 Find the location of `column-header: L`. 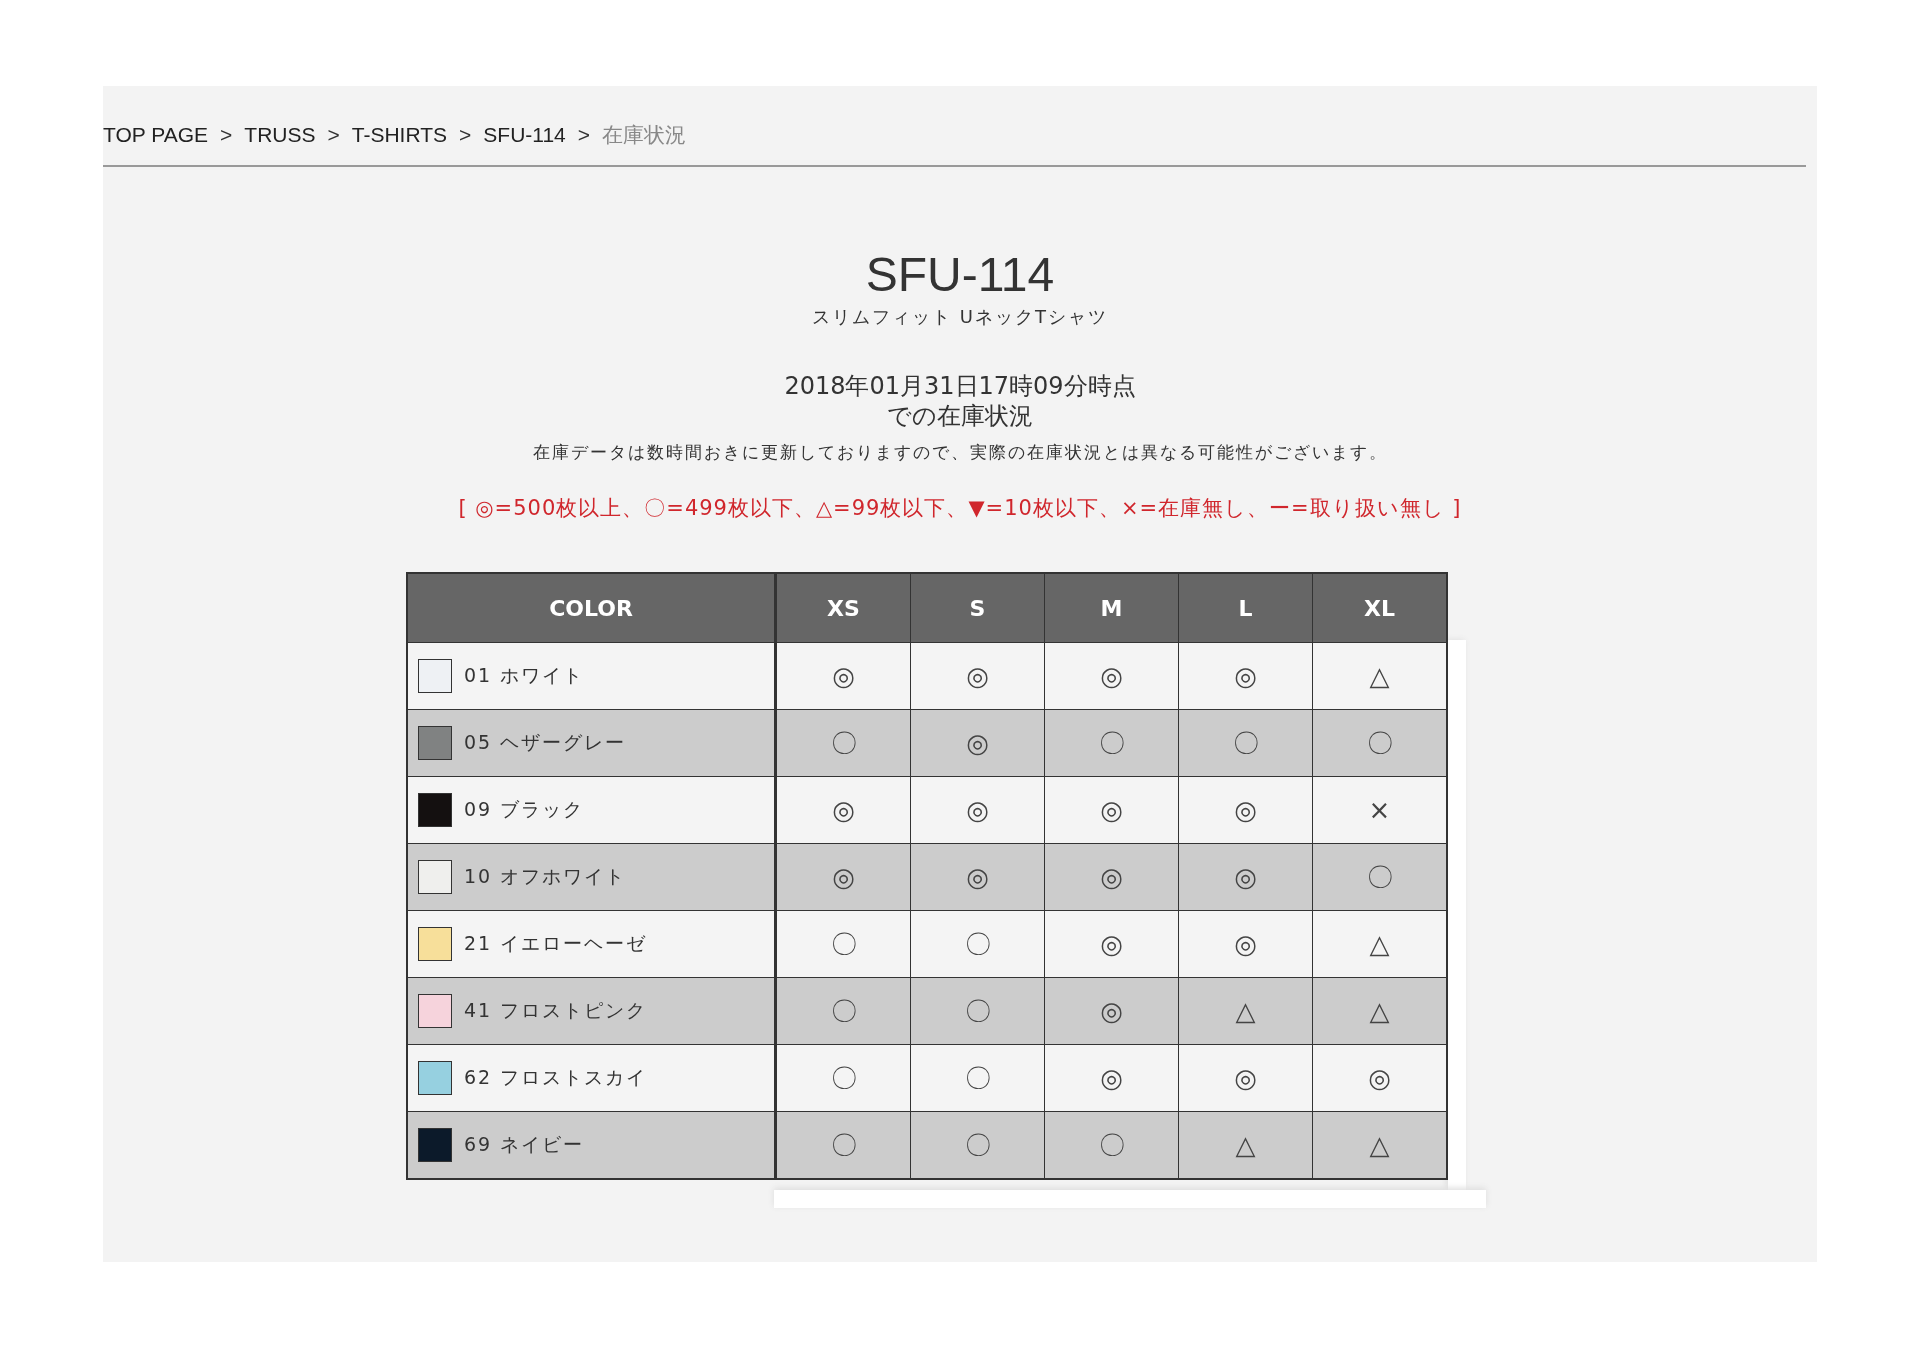

column-header: L is located at coordinates (1245, 608).